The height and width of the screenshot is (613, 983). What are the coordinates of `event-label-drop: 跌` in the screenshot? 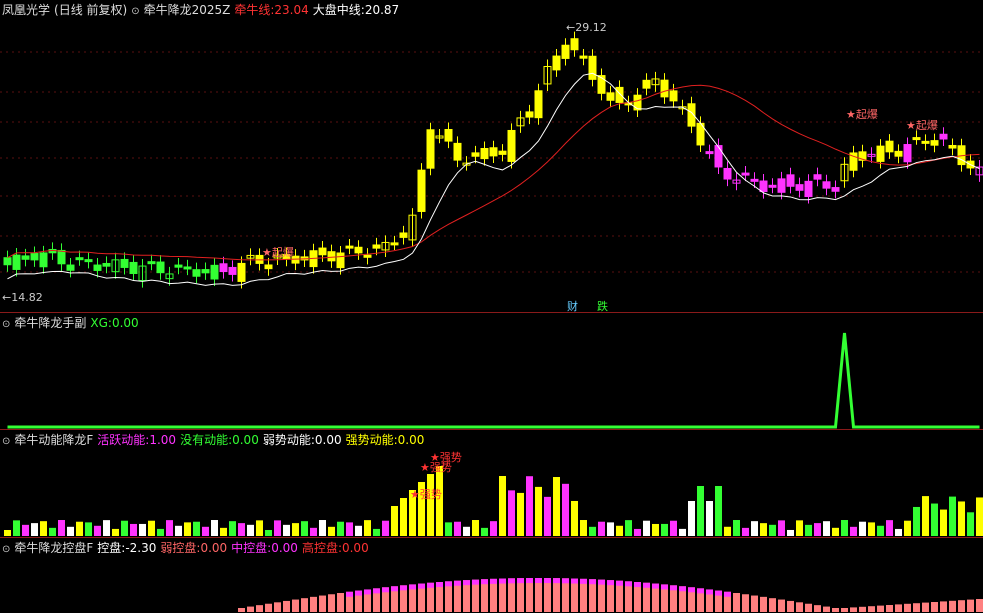 It's located at (602, 305).